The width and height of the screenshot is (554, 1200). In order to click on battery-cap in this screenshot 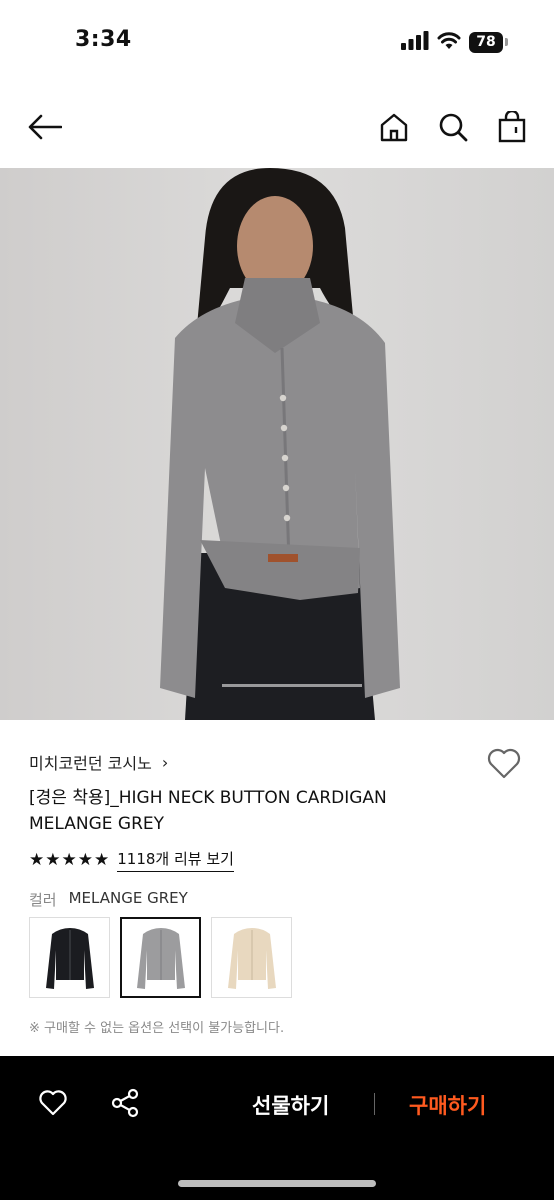, I will do `click(506, 42)`.